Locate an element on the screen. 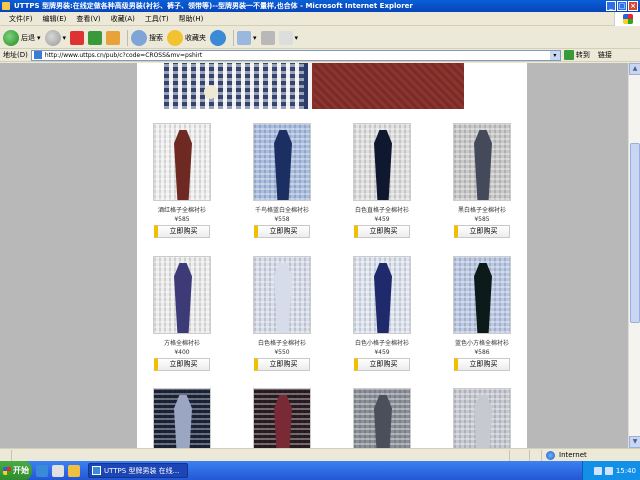 Image resolution: width=640 pixels, height=480 pixels. print-button is located at coordinates (267, 37).